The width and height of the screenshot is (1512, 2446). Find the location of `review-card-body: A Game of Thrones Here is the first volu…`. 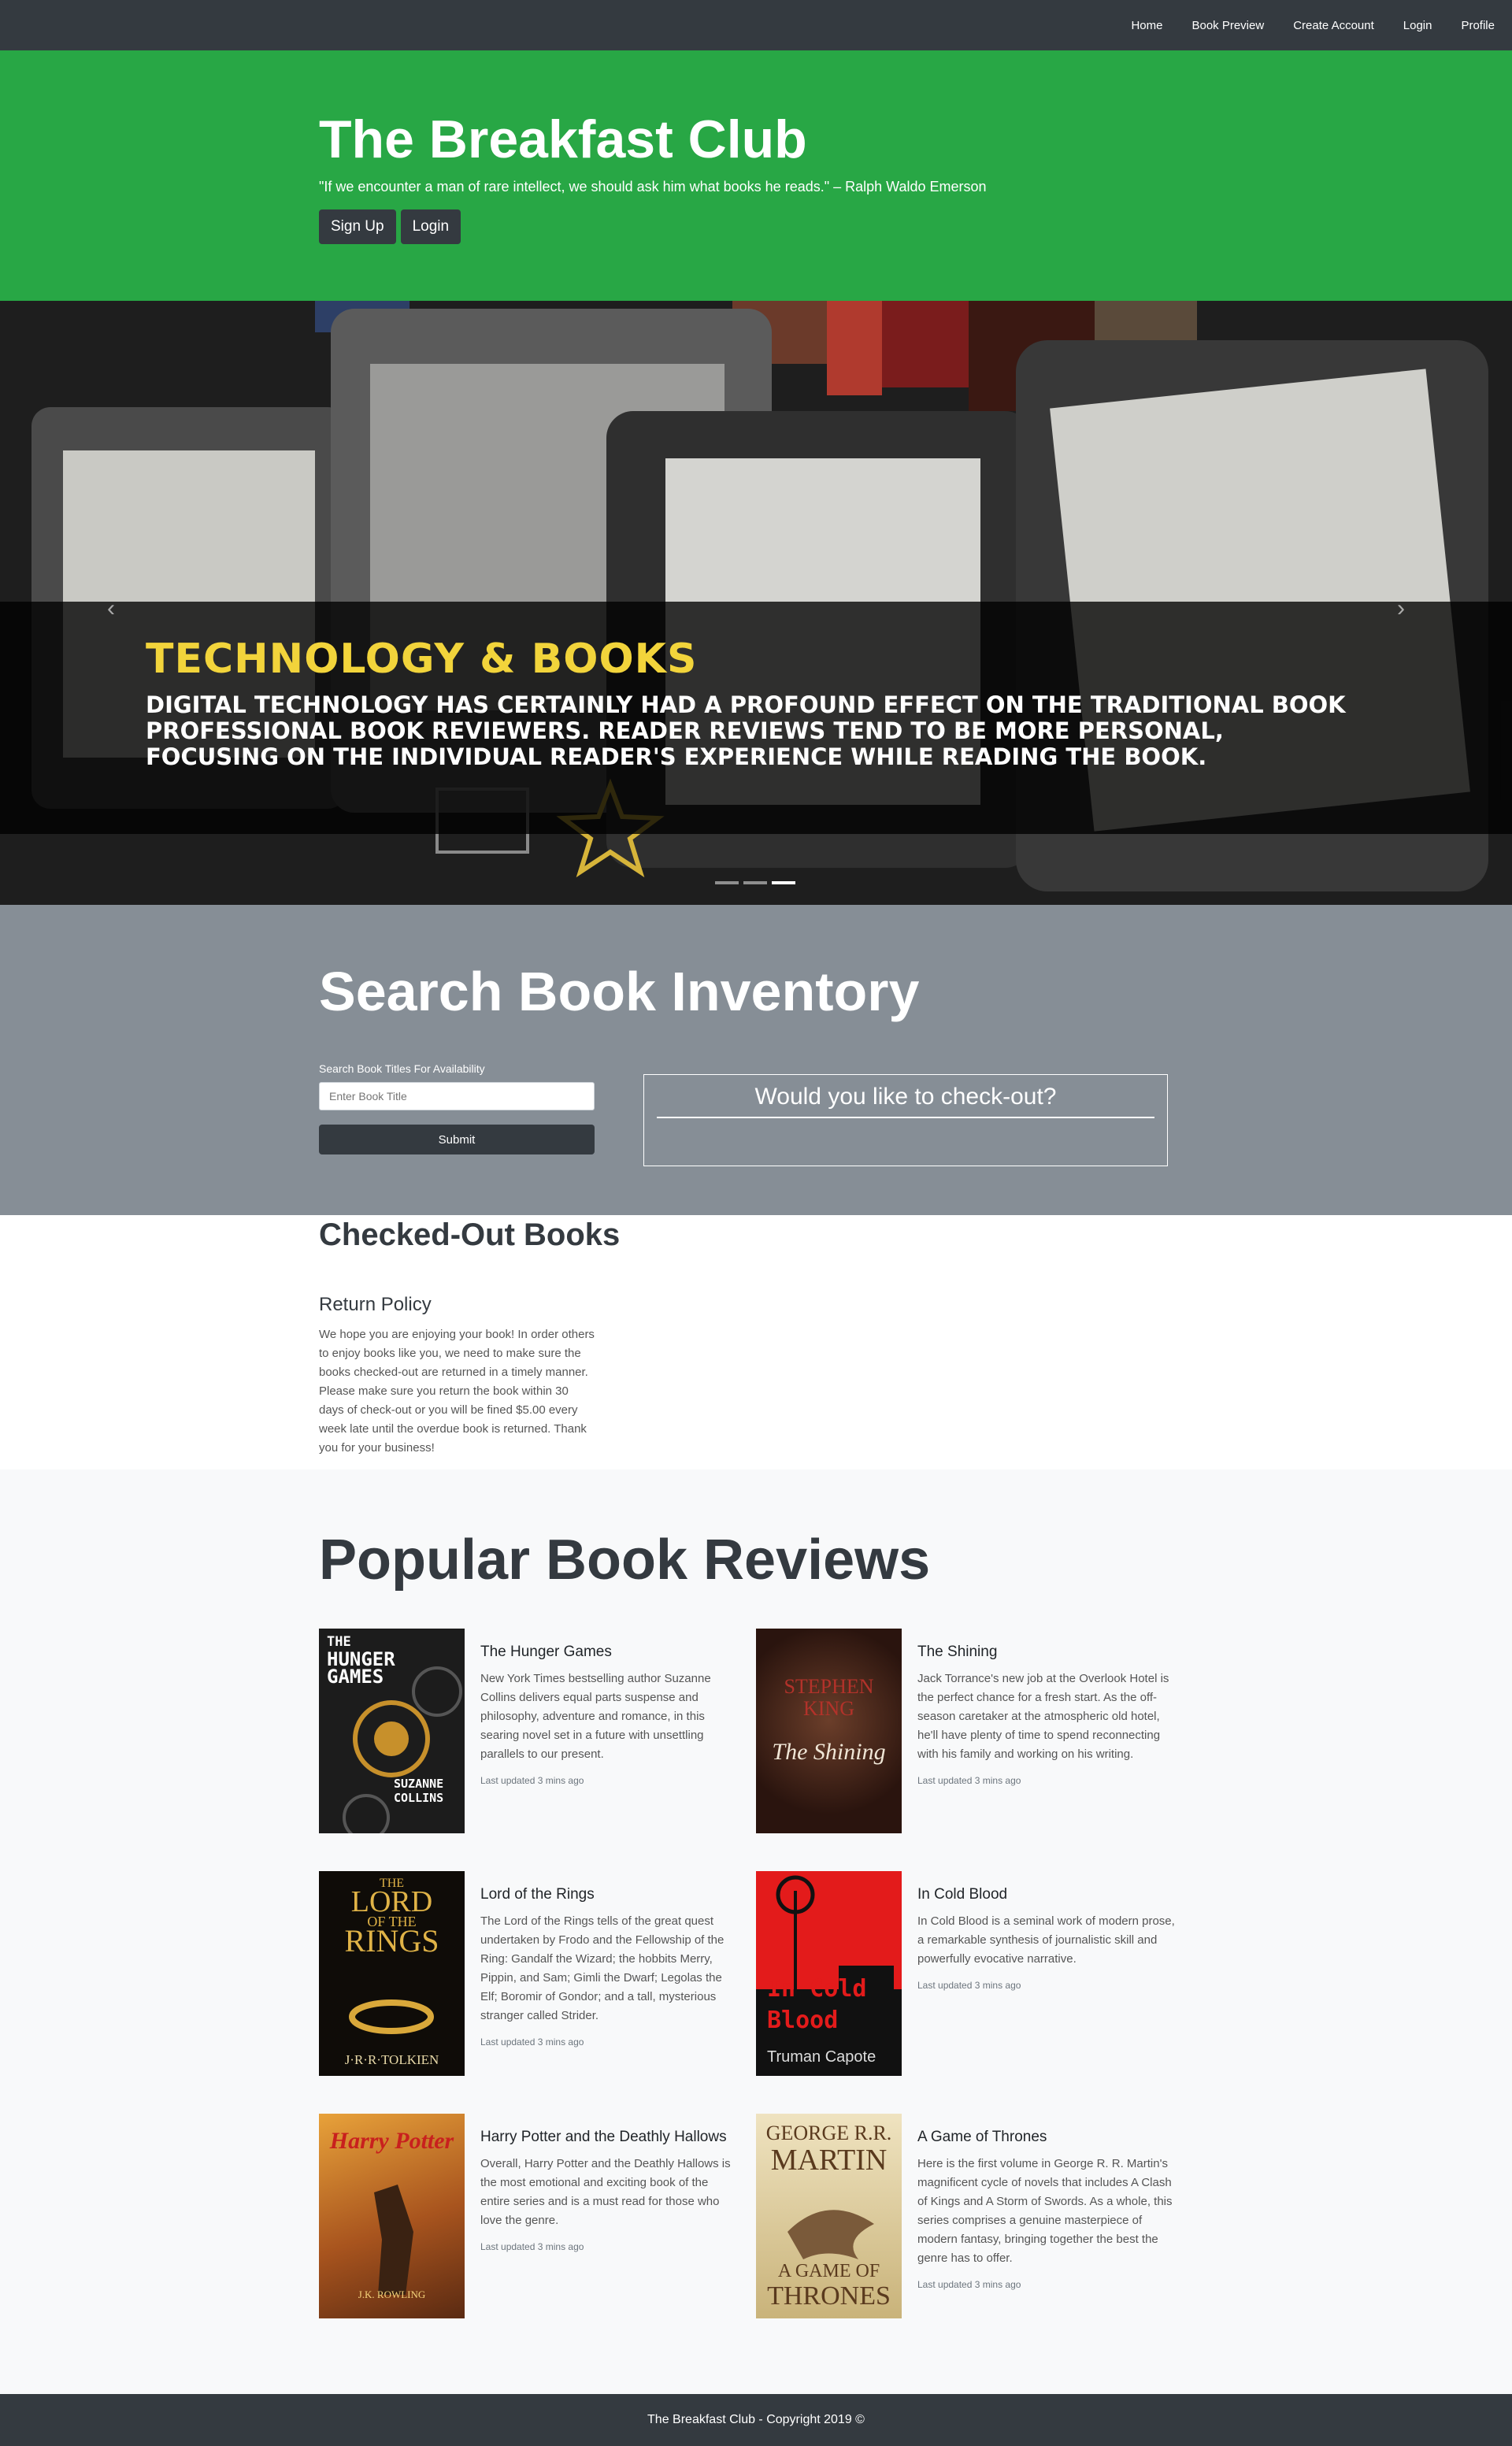

review-card-body: A Game of Thrones Here is the first volu… is located at coordinates (1047, 2216).